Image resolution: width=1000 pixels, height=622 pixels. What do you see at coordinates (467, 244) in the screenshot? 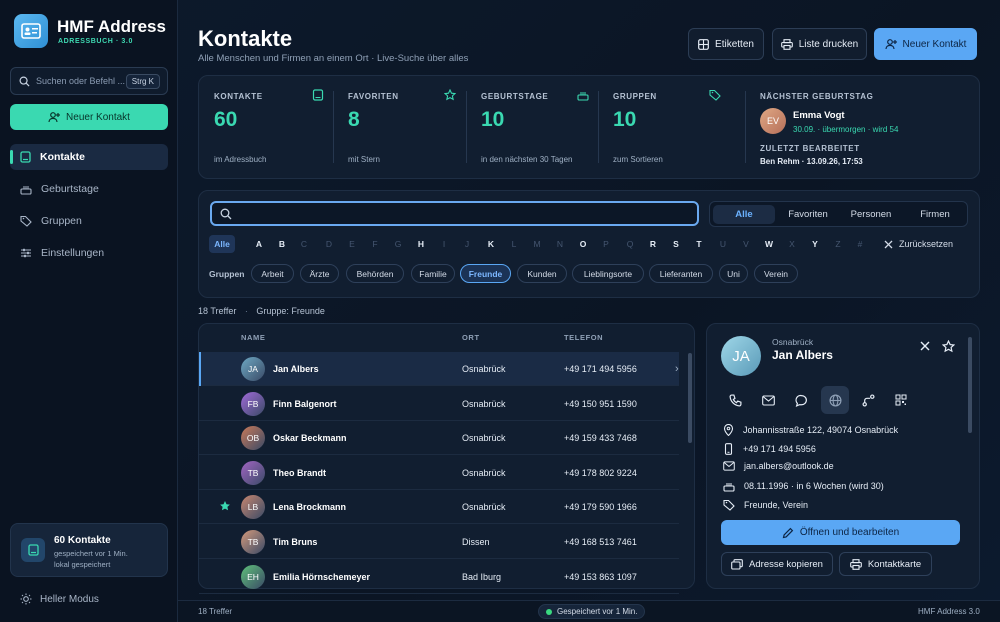
I see `letter-filter-j: J` at bounding box center [467, 244].